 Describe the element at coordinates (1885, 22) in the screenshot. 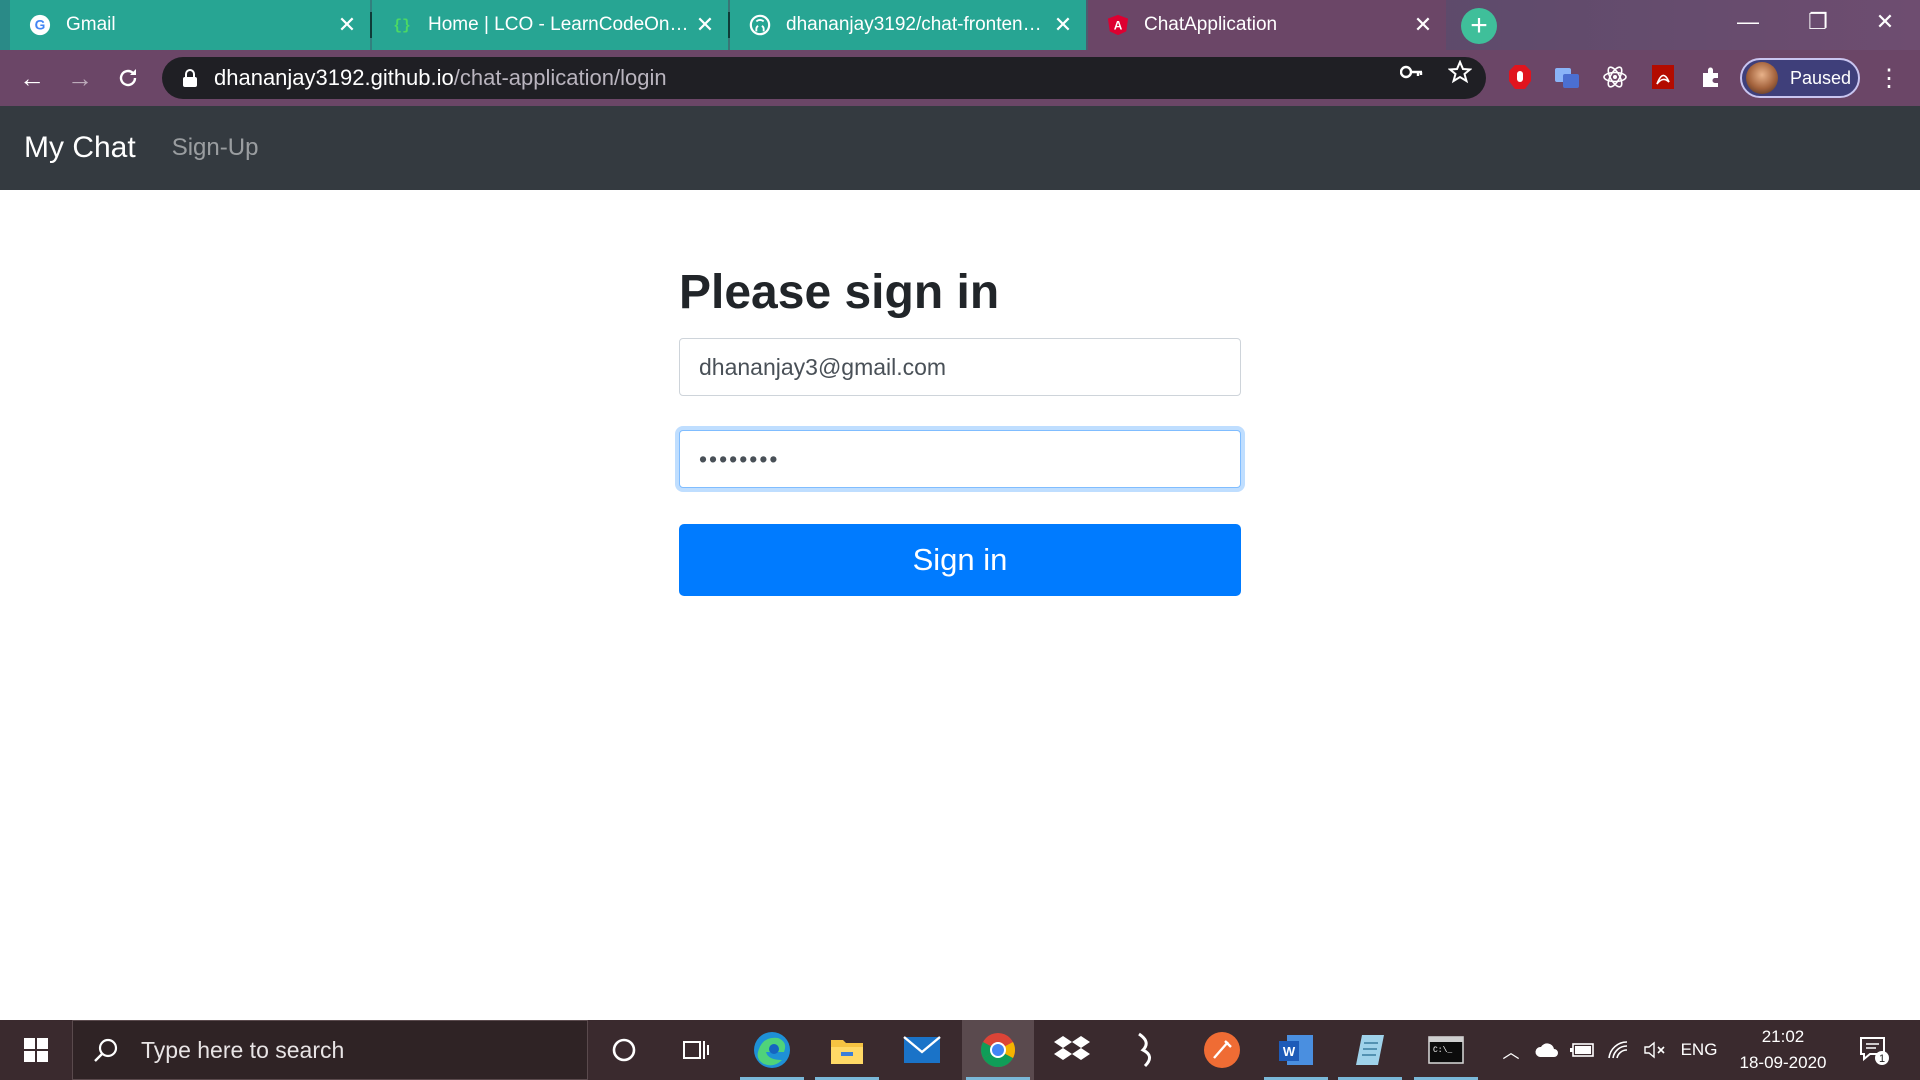

I see `window-close-icon: ✕` at that location.